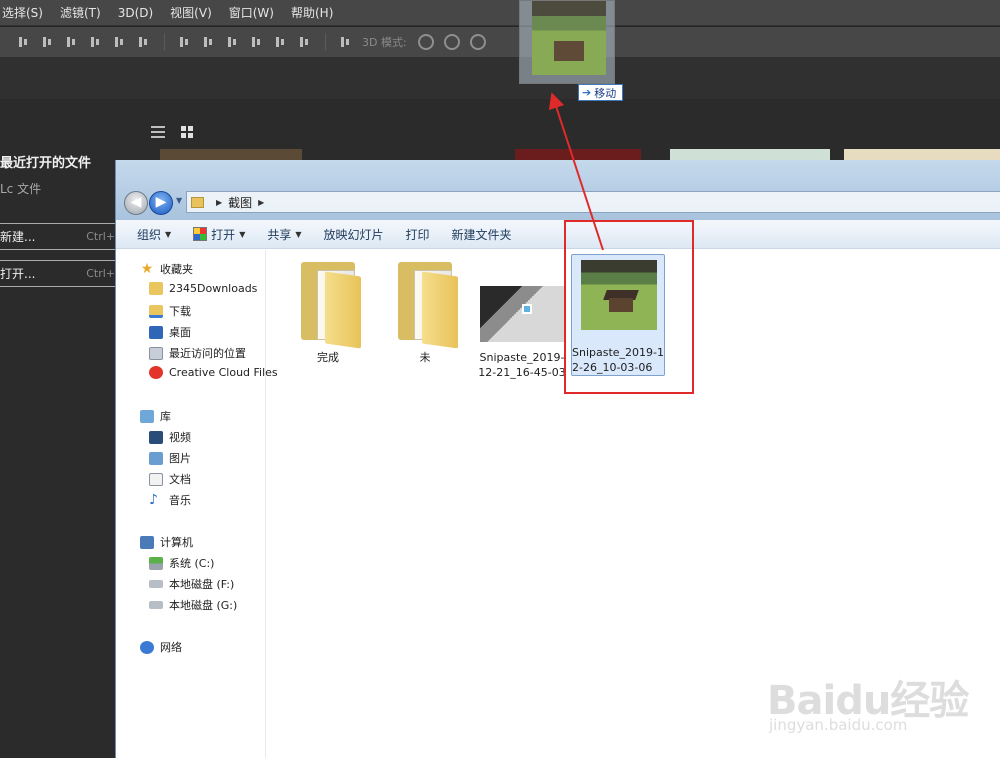  I want to click on align-vcenter-icon, so click(48, 42).